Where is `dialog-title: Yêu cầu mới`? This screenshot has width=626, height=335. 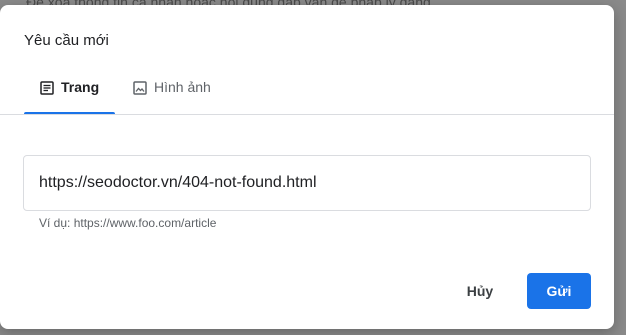
dialog-title: Yêu cầu mới is located at coordinates (66, 40).